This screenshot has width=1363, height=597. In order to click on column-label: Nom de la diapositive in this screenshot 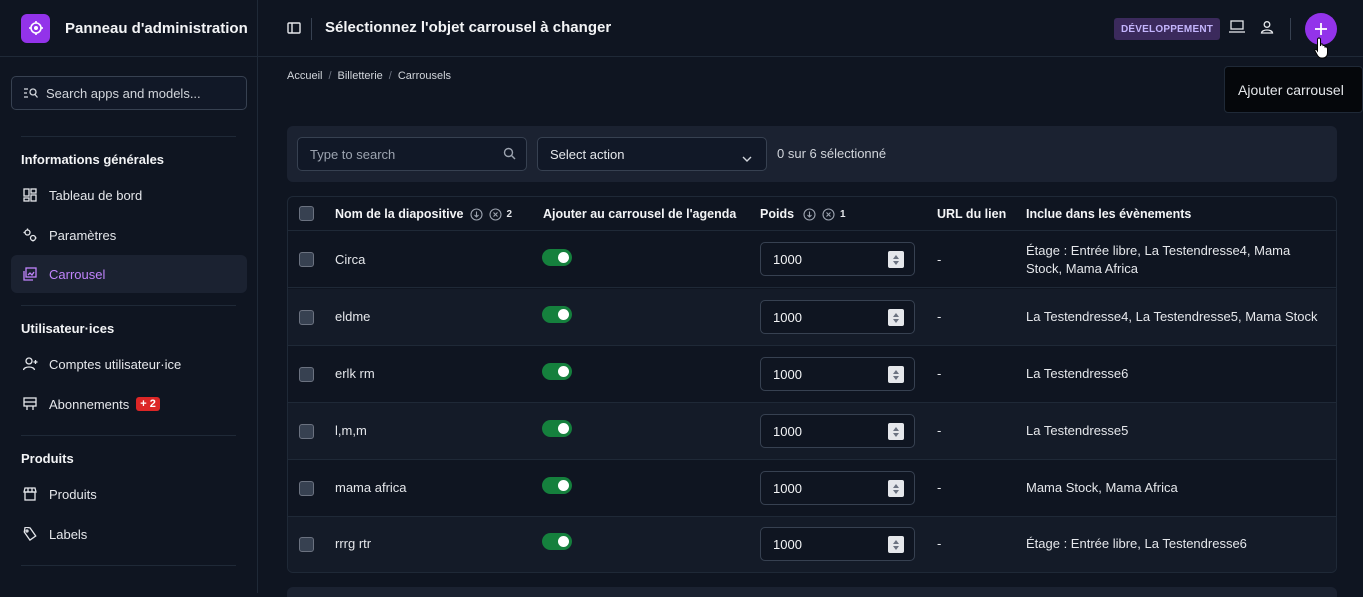, I will do `click(399, 214)`.